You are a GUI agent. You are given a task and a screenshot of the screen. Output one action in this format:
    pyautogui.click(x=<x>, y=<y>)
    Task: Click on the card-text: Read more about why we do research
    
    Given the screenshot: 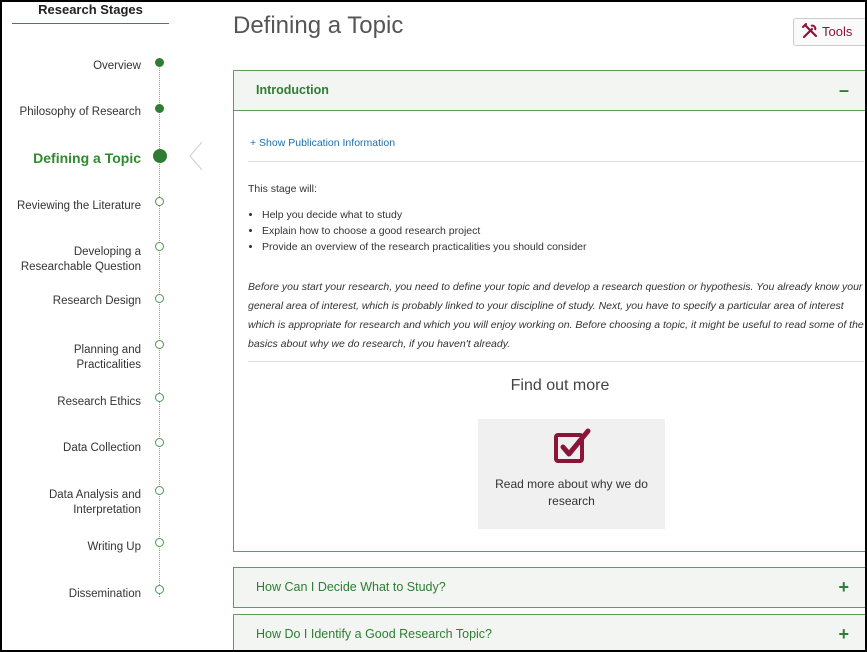 What is the action you would take?
    pyautogui.click(x=571, y=492)
    